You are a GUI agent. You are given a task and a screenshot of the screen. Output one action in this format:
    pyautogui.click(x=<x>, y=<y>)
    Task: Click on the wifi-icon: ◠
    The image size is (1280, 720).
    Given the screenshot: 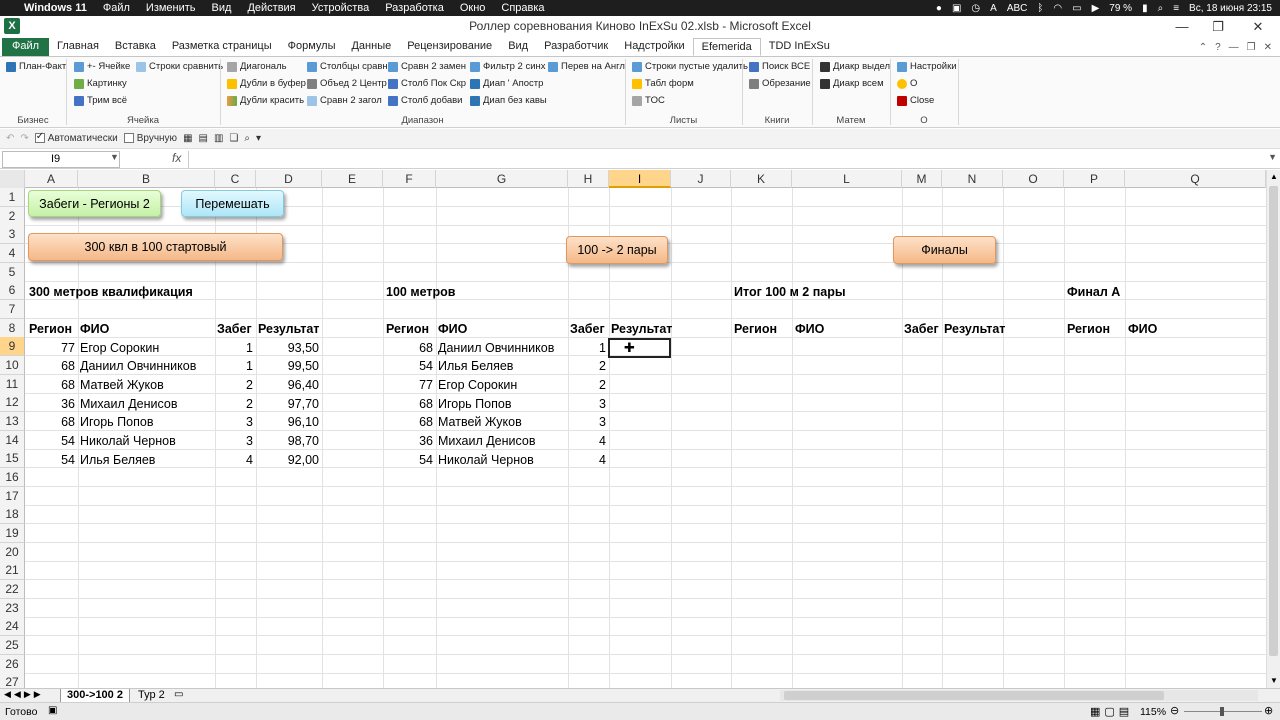 What is the action you would take?
    pyautogui.click(x=1057, y=8)
    